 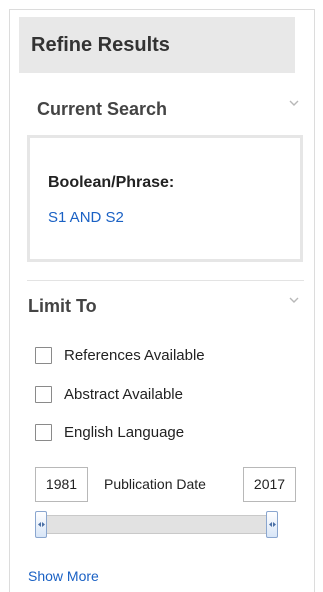 I want to click on slider-max-handle, so click(x=272, y=524).